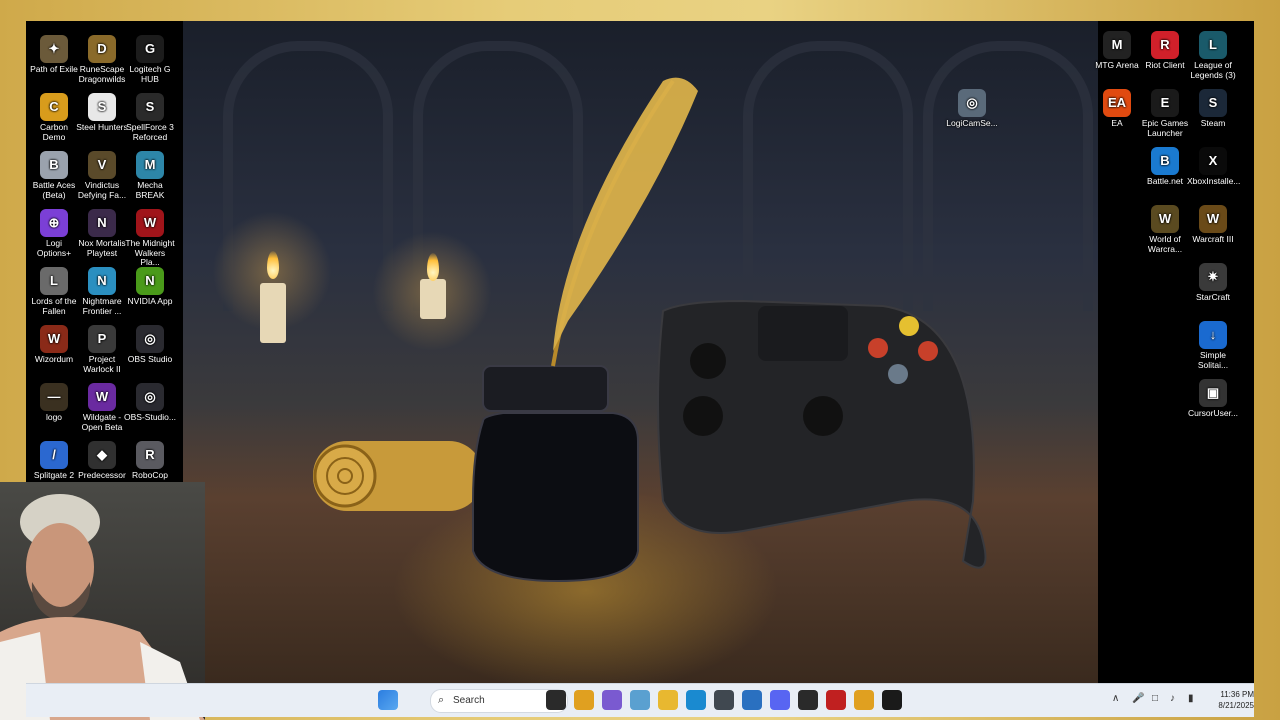 Image resolution: width=1280 pixels, height=720 pixels. What do you see at coordinates (1172, 698) in the screenshot?
I see `volume-icon: ♪` at bounding box center [1172, 698].